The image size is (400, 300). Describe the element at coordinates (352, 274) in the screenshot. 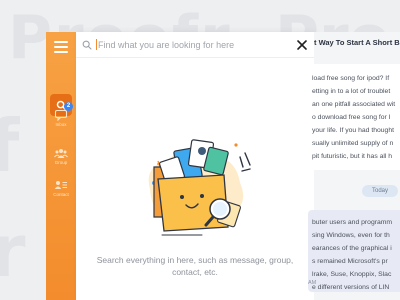

I see `message-line: lrake, Suse, Knoppix, Slac` at that location.